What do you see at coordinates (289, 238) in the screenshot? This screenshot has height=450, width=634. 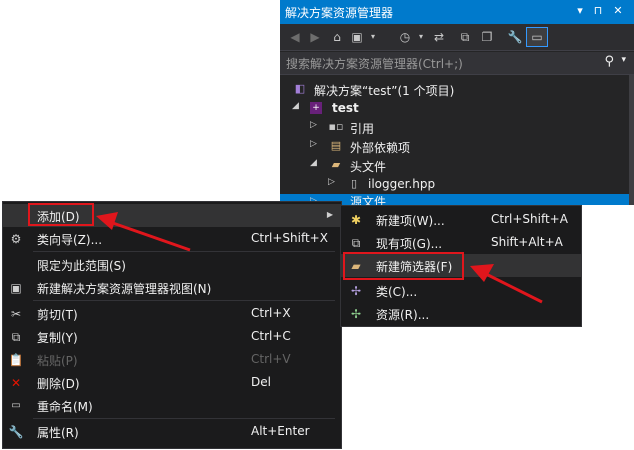 I see `menu-item-shortcut: Ctrl+Shift+X` at bounding box center [289, 238].